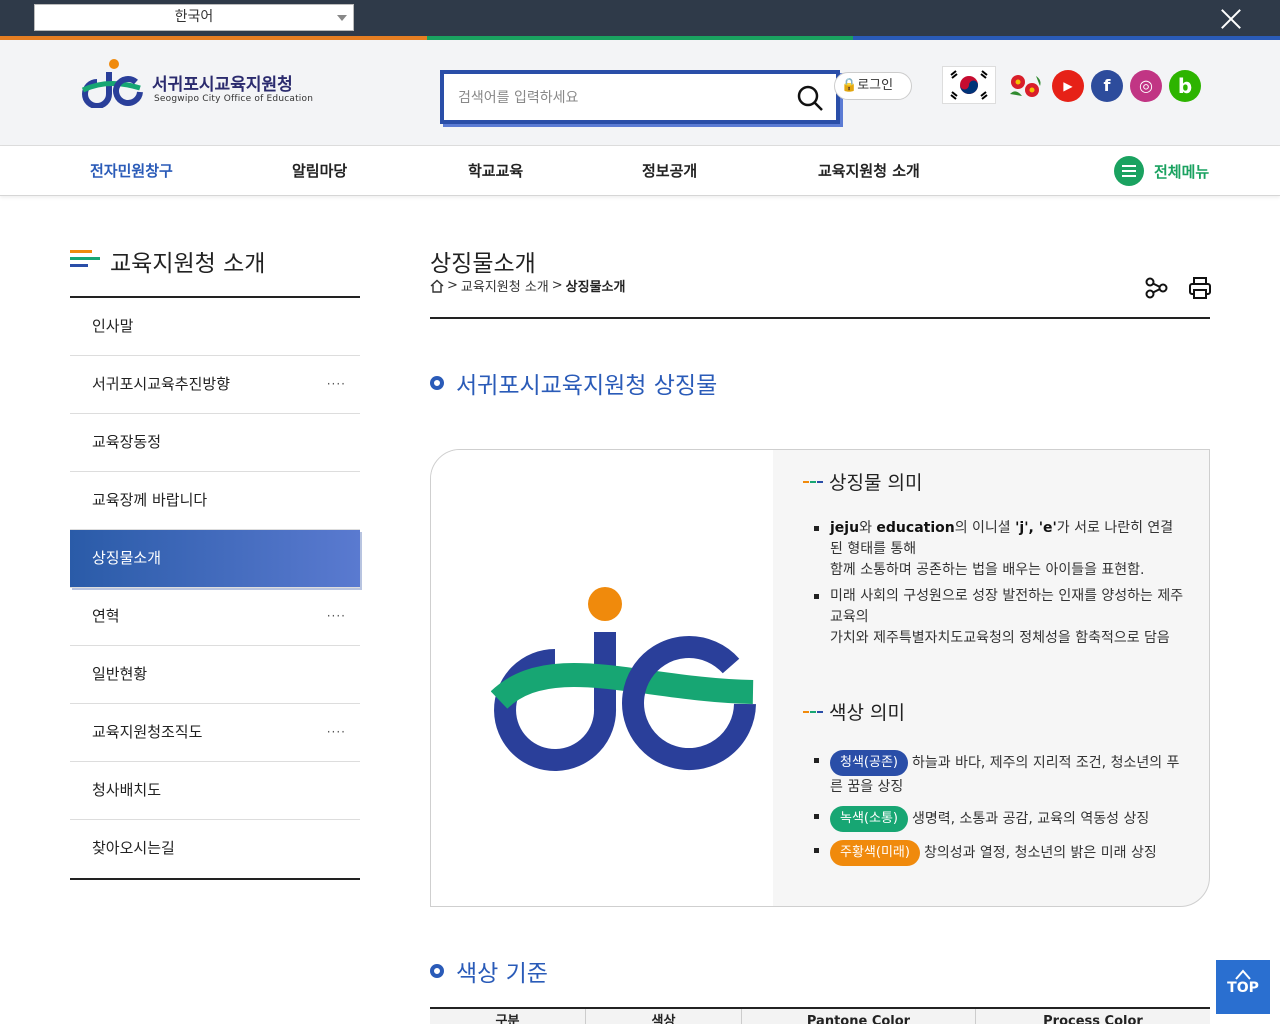 This screenshot has height=1024, width=1280. What do you see at coordinates (587, 386) in the screenshot?
I see `section-heading-text: 서귀포시교육지원청 상징물` at bounding box center [587, 386].